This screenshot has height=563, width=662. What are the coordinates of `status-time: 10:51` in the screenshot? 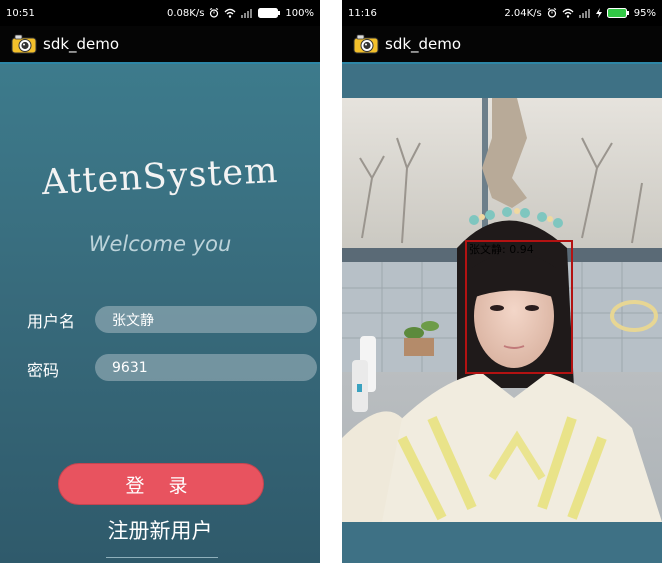 It's located at (20, 13).